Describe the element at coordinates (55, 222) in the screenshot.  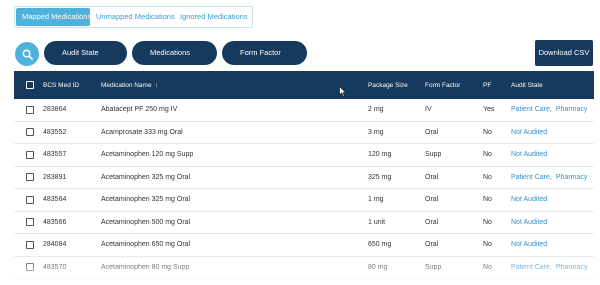
I see `med-id-cell: 483566` at that location.